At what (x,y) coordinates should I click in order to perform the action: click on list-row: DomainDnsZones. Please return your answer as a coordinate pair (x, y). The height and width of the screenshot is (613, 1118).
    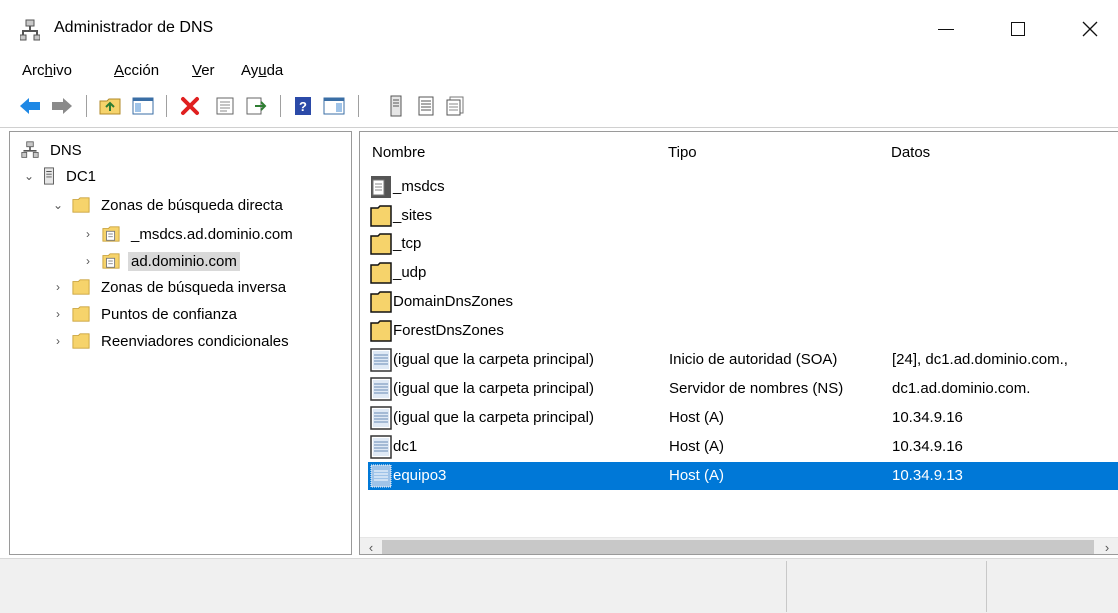
    Looking at the image, I should click on (743, 302).